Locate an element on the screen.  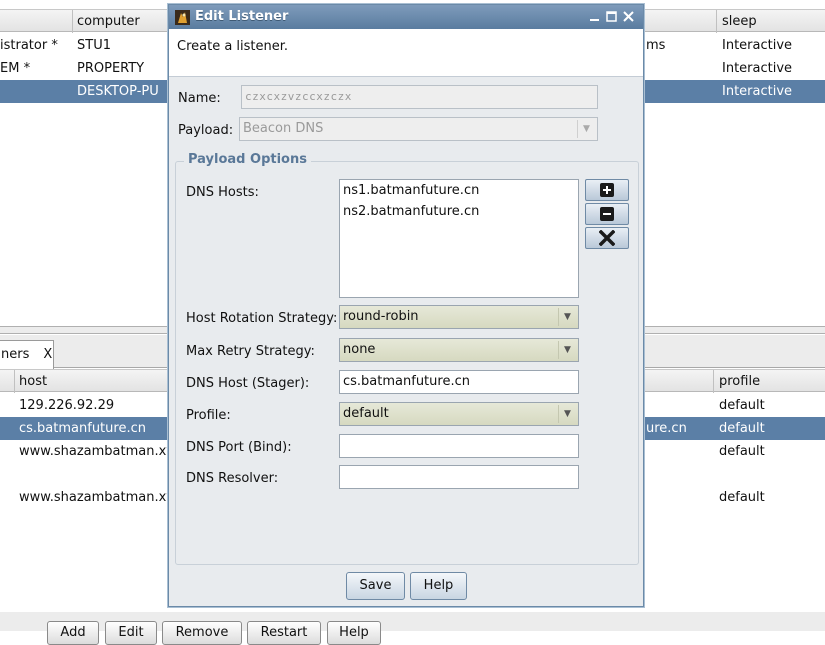
clear-hosts-button is located at coordinates (607, 238).